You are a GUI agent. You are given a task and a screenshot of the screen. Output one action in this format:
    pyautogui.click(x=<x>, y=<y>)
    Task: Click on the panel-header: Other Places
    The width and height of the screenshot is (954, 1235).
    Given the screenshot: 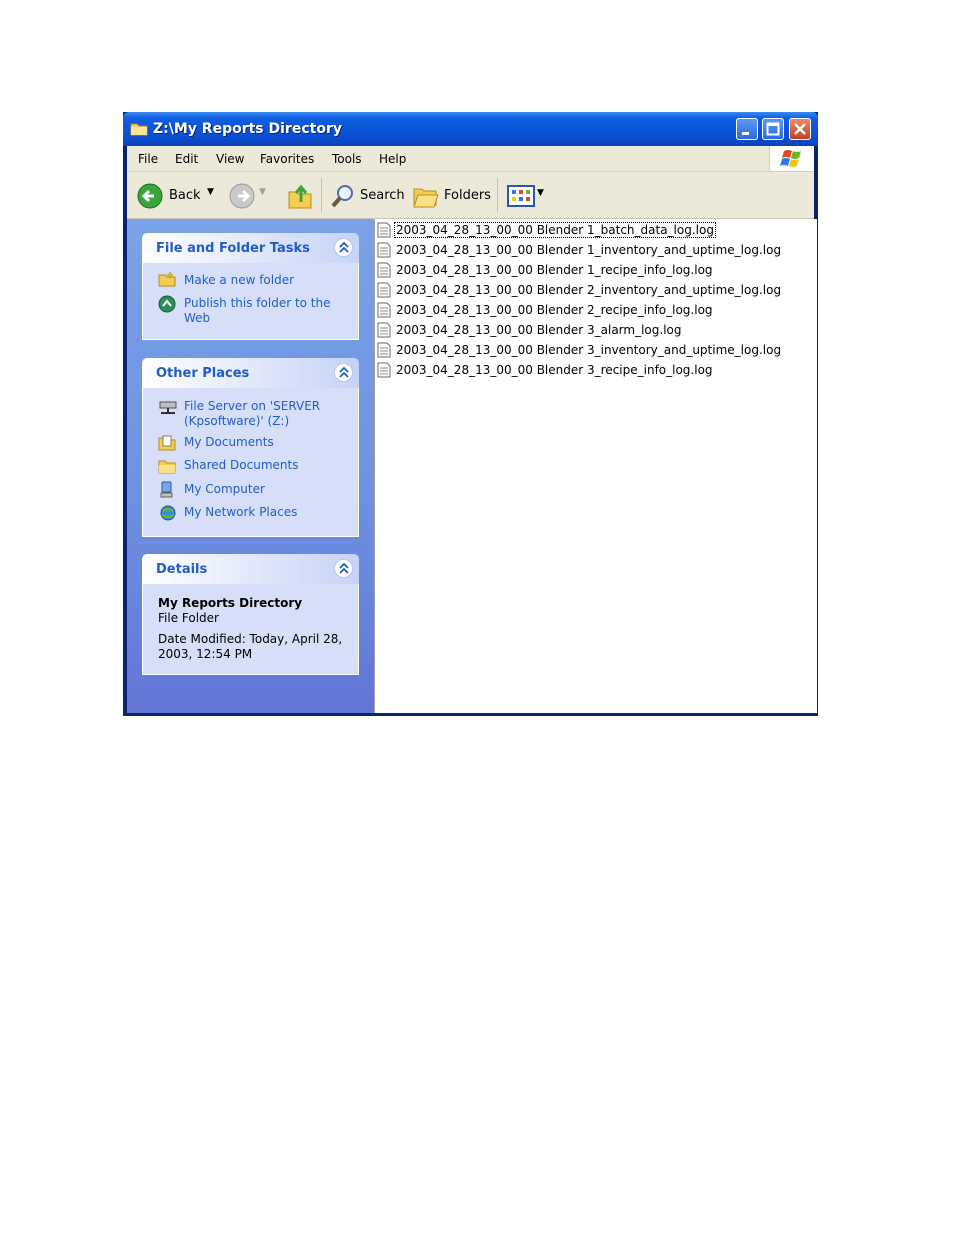 What is the action you would take?
    pyautogui.click(x=250, y=373)
    